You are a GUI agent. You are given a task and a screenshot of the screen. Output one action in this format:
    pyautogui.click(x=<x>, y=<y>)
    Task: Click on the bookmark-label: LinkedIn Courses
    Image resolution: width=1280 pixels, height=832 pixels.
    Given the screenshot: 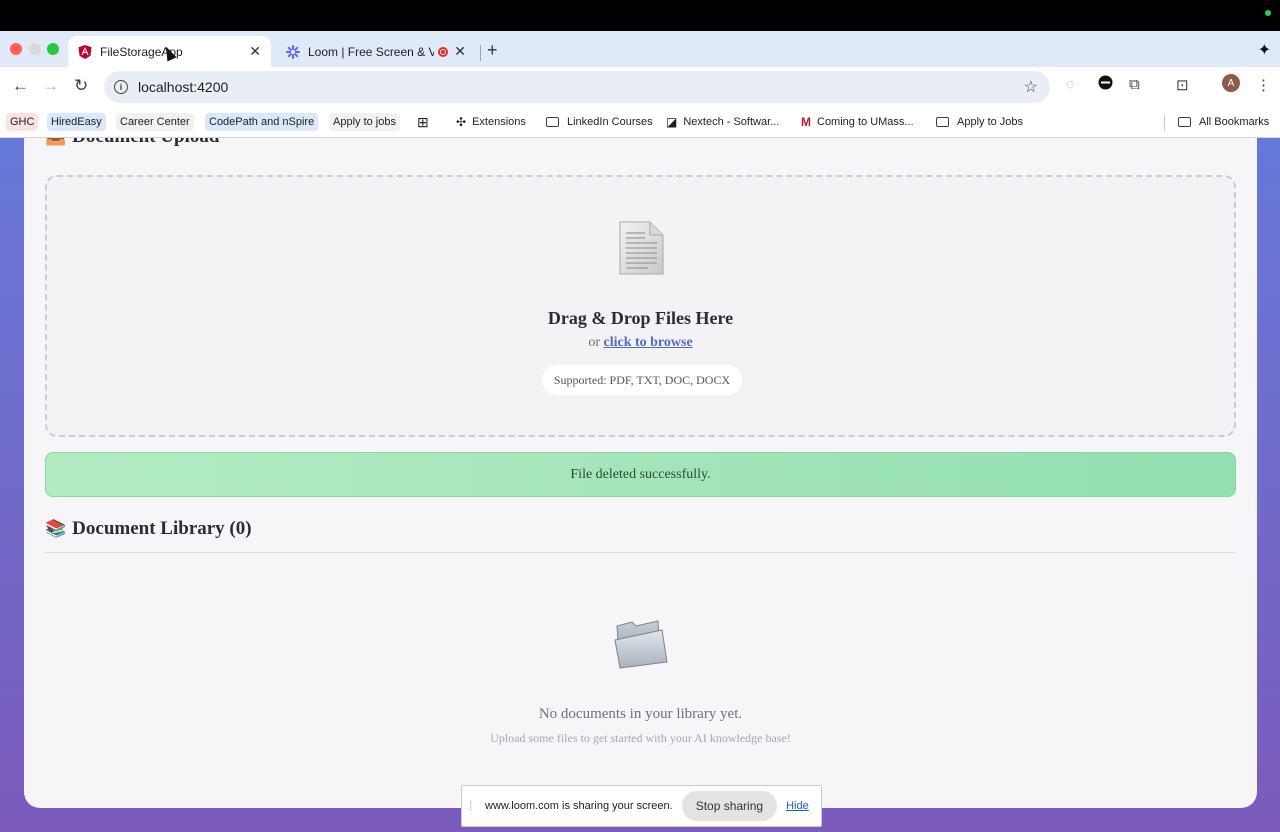 What is the action you would take?
    pyautogui.click(x=610, y=122)
    